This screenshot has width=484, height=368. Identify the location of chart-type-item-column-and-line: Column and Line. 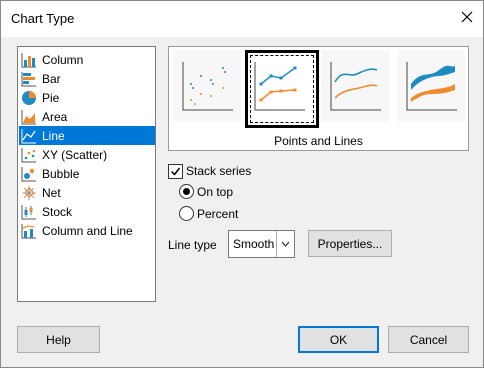
(87, 230).